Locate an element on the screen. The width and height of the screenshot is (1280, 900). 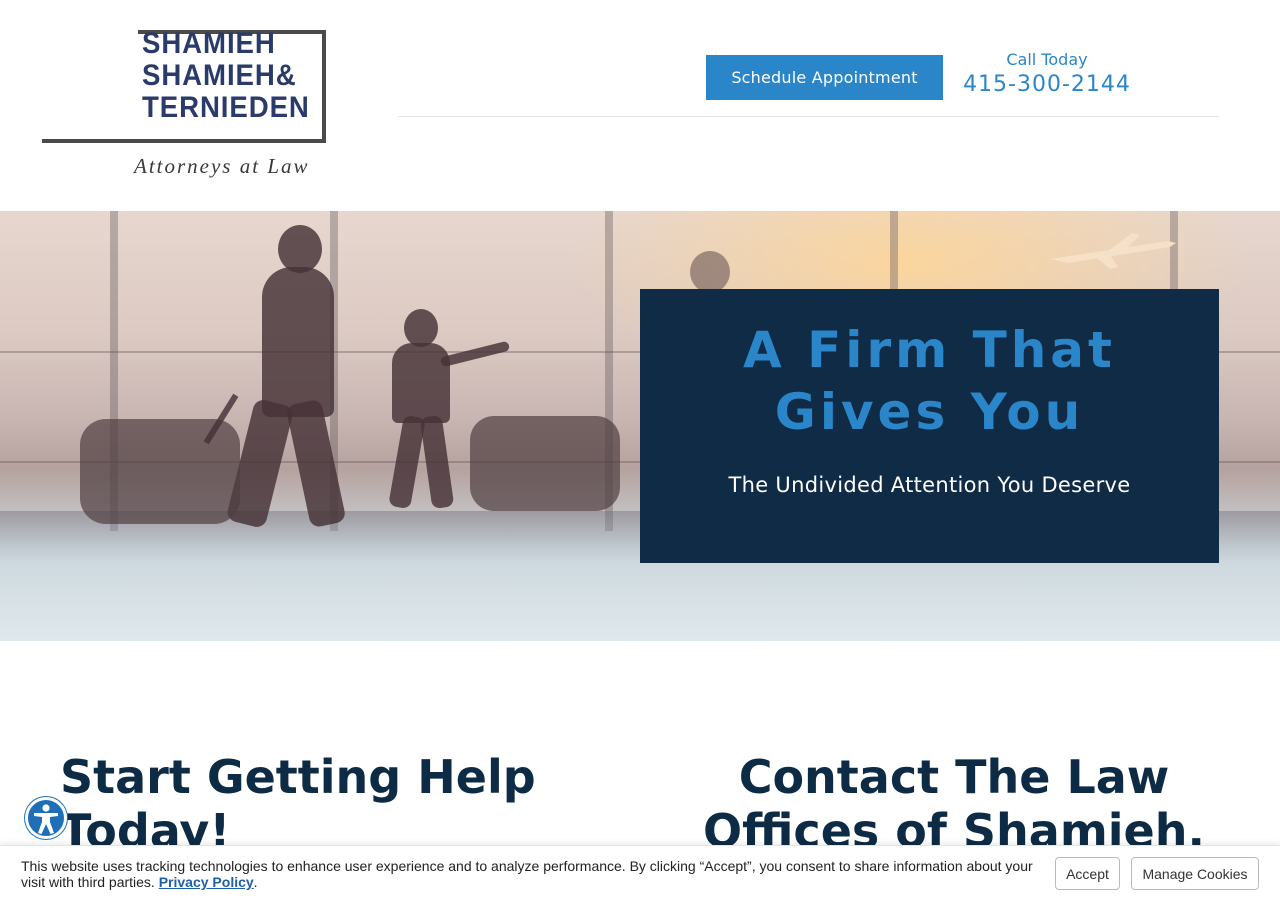
call-today-block: Call Today 415-300-2144 is located at coordinates (1047, 73).